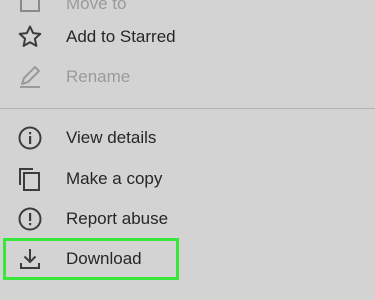 Image resolution: width=375 pixels, height=300 pixels. I want to click on menu-item-add-to-starred: Add to Starred, so click(187, 37).